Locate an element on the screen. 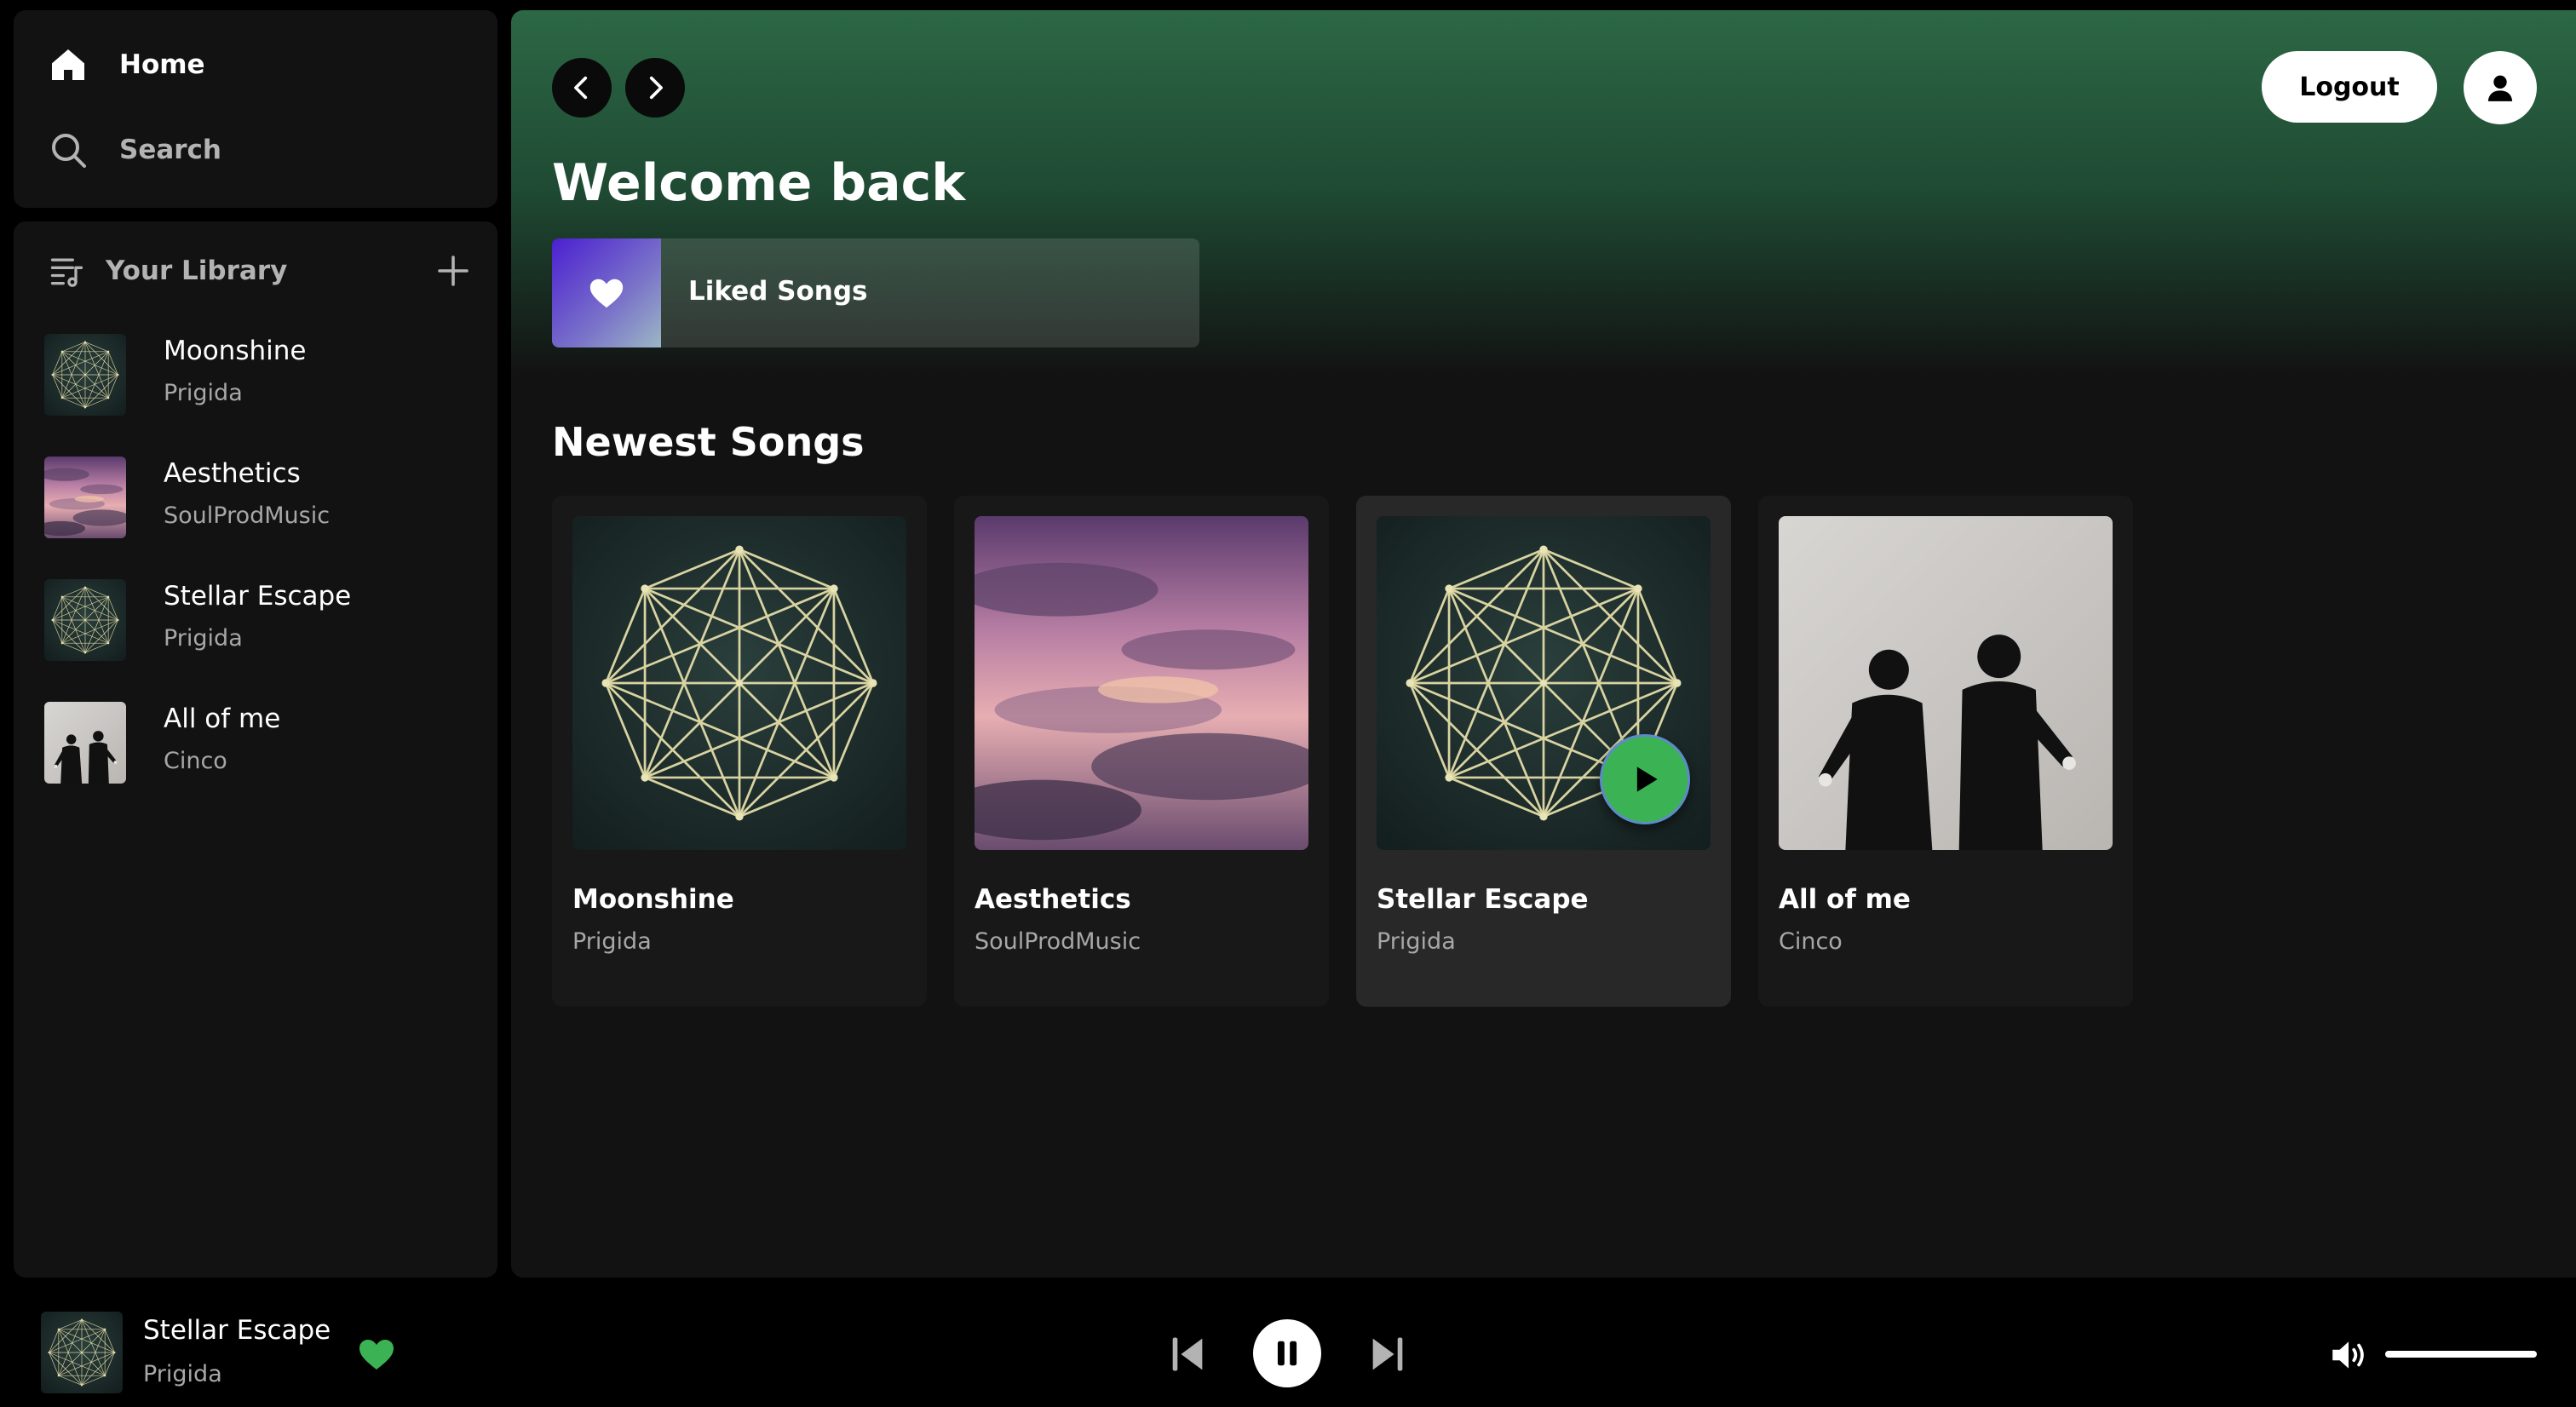 This screenshot has height=1407, width=2576. volume-level is located at coordinates (2461, 1354).